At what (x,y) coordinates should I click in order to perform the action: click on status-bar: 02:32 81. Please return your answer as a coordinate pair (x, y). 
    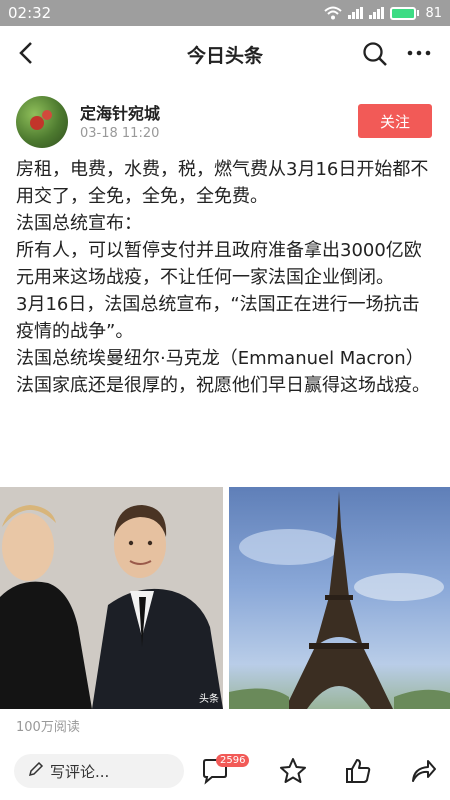
    Looking at the image, I should click on (225, 13).